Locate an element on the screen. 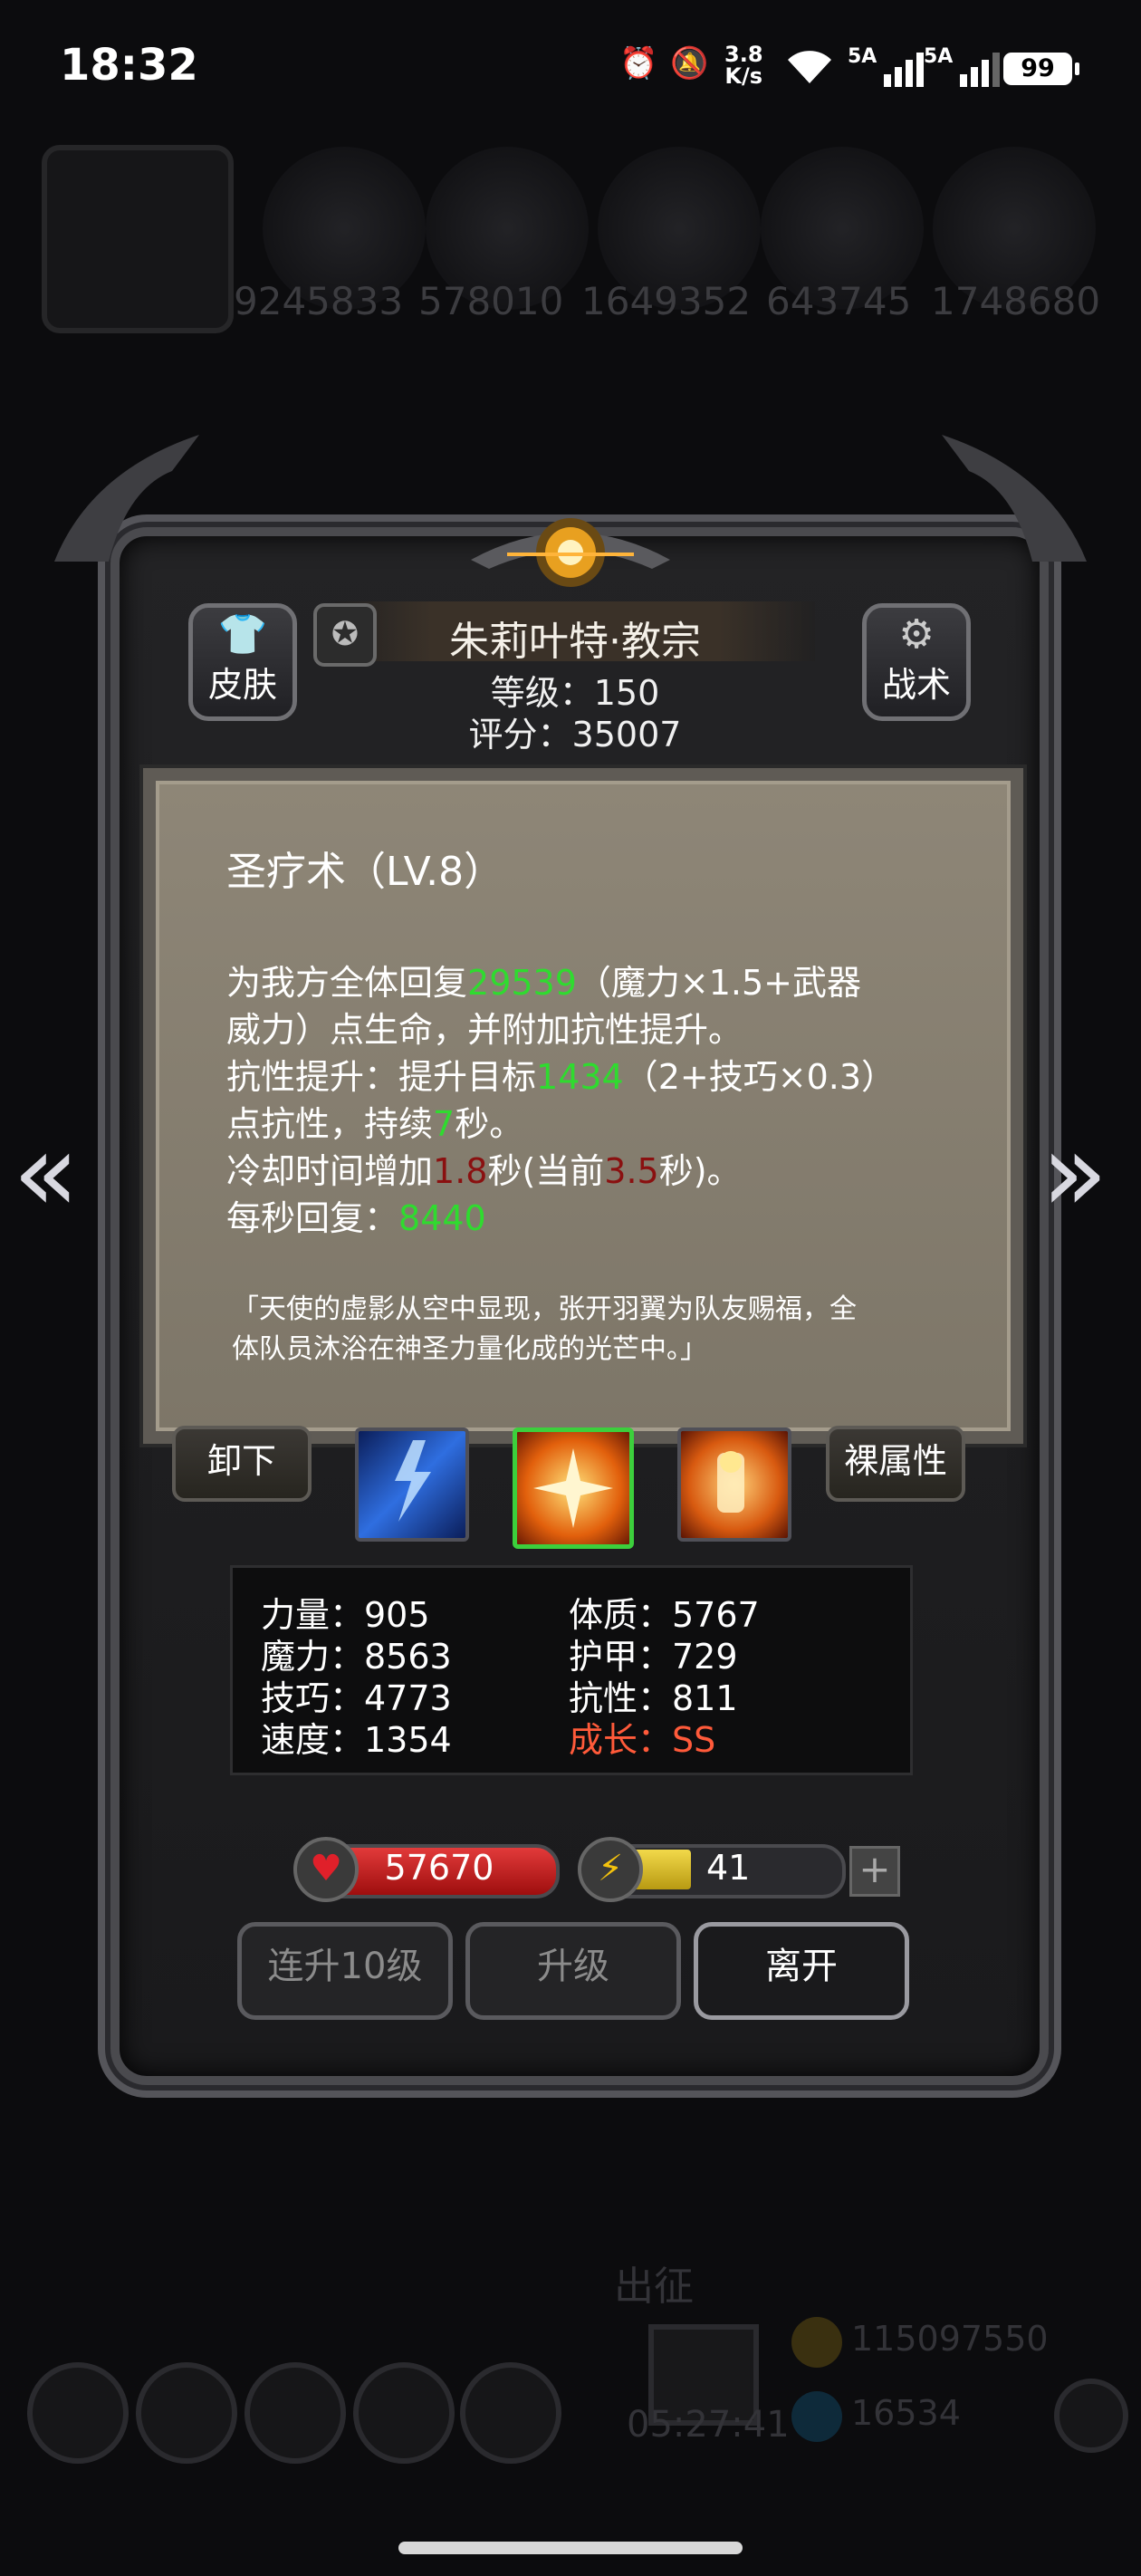 The width and height of the screenshot is (1141, 2576). skill-flavor-line-1: 「天使的虚影从空中显现，张开羽翼为队友赐福，全 is located at coordinates (544, 1309).